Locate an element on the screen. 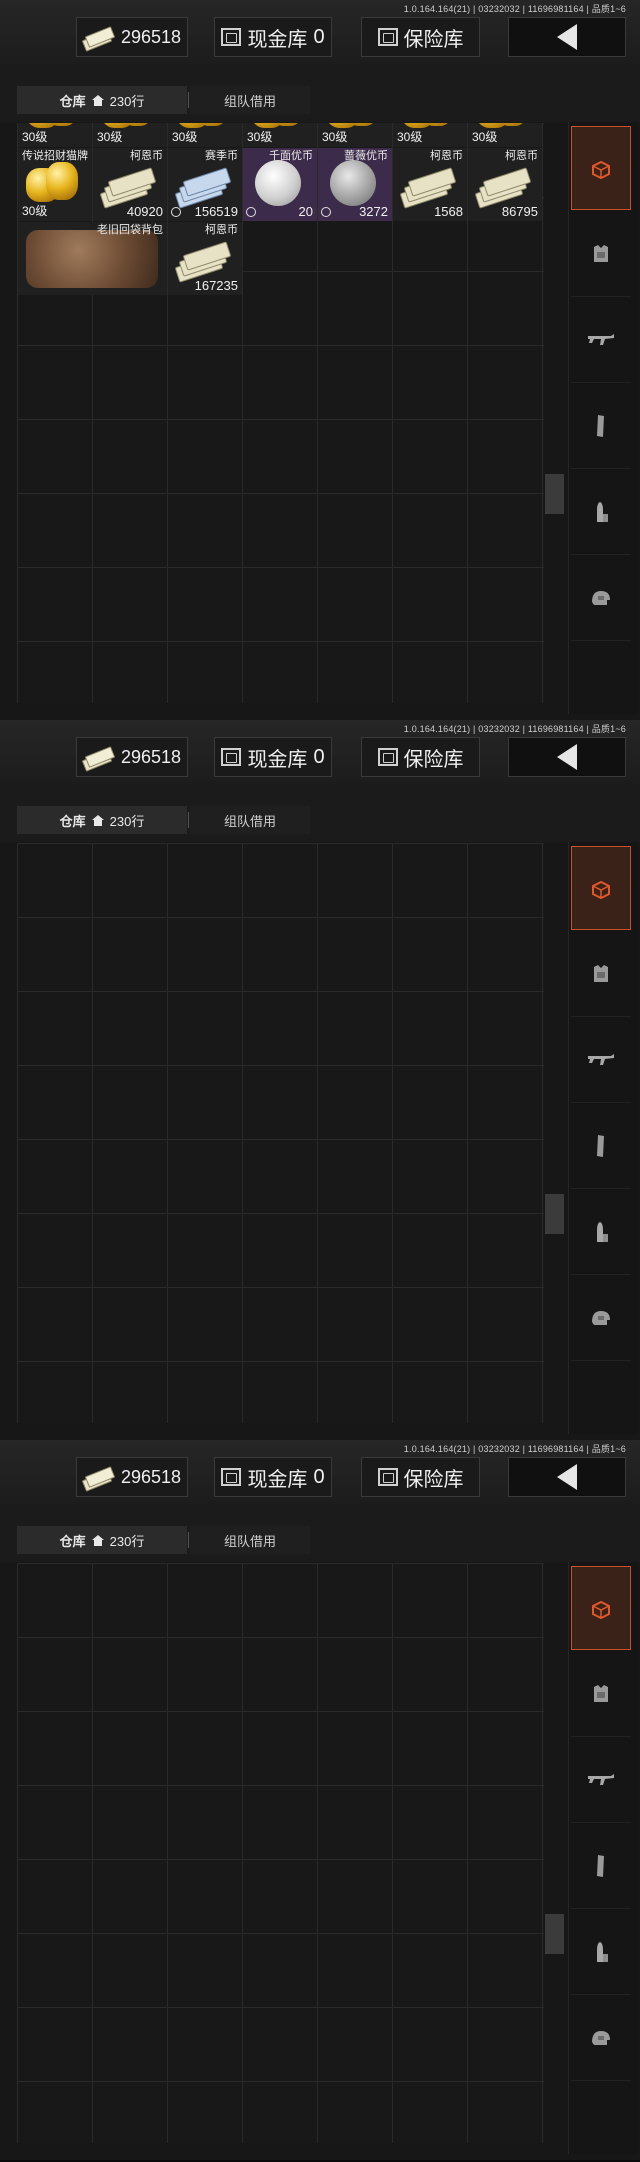 The height and width of the screenshot is (2162, 640). item-count: 167235 is located at coordinates (216, 285).